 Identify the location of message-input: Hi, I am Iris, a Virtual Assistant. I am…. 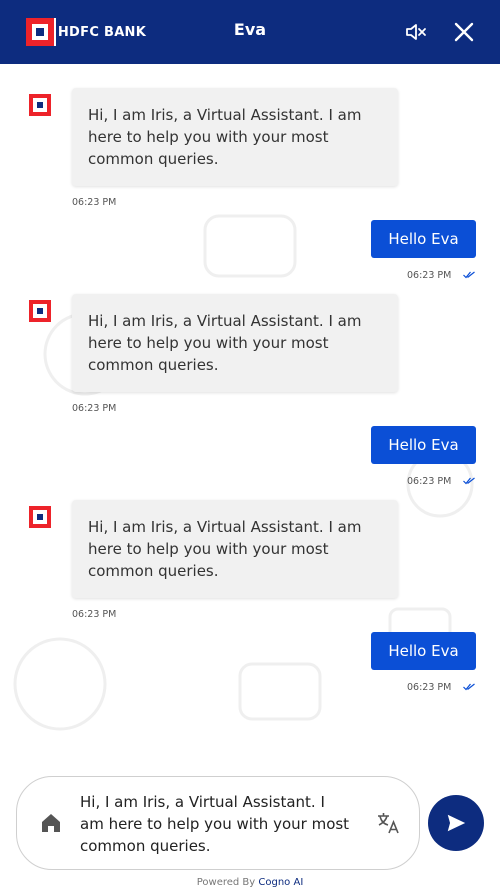
(215, 824).